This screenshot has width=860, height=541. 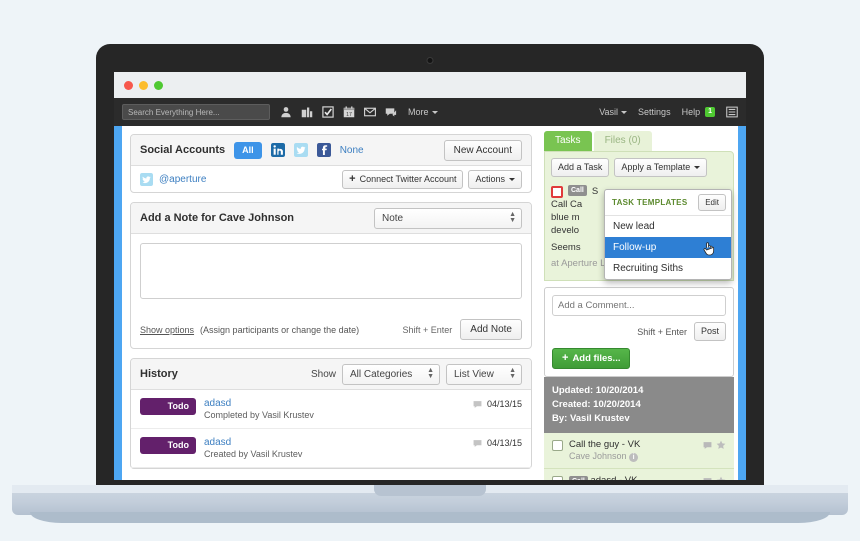 I want to click on facebook-icon, so click(x=323, y=150).